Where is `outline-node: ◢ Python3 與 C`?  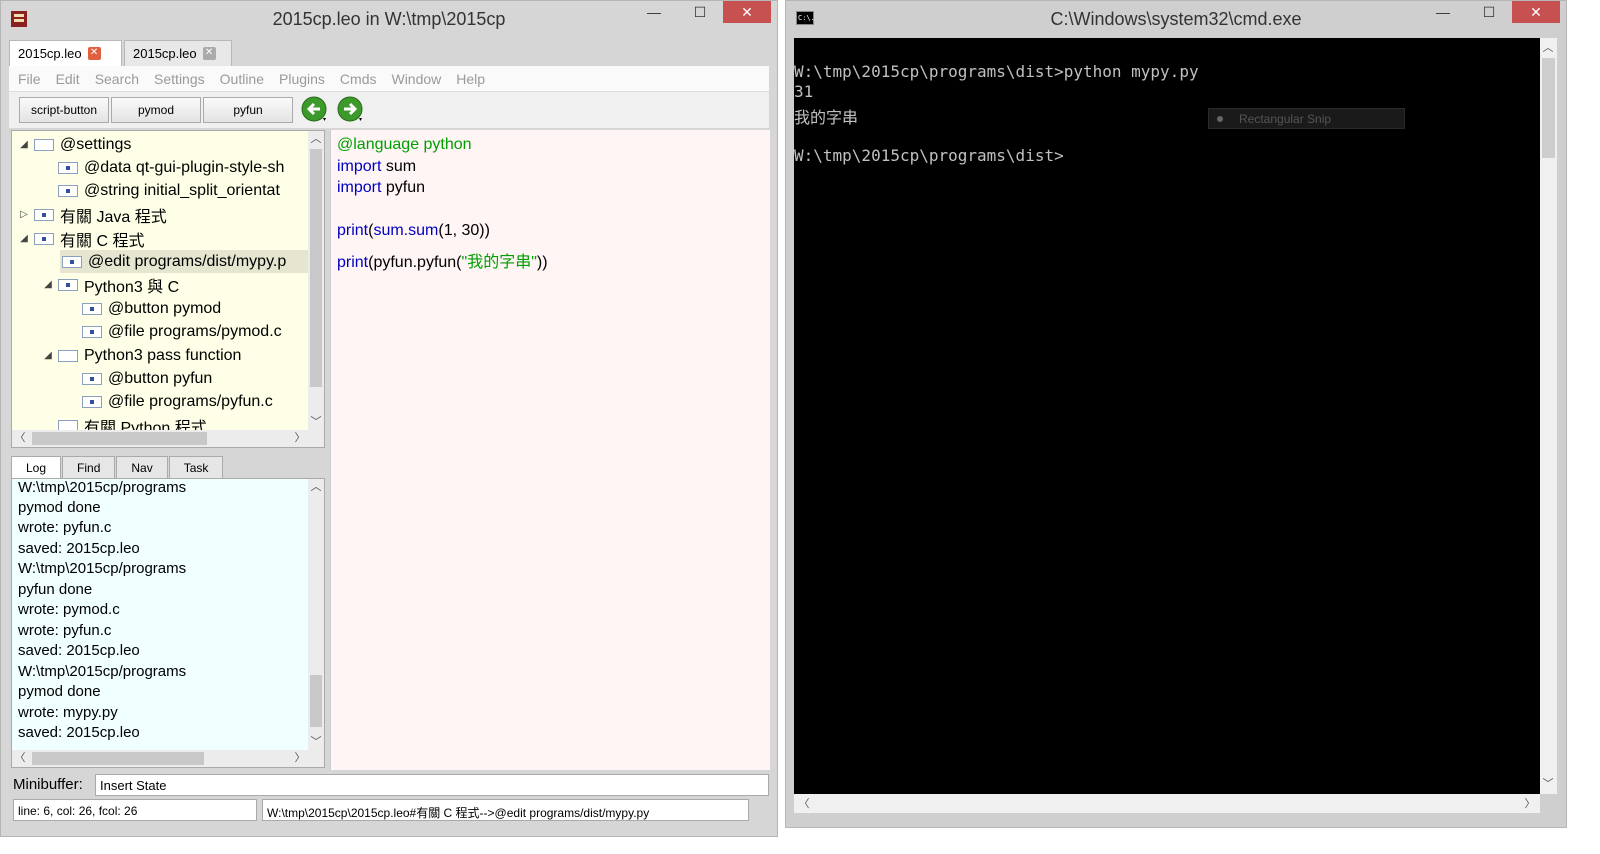
outline-node: ◢ Python3 與 C is located at coordinates (110, 284).